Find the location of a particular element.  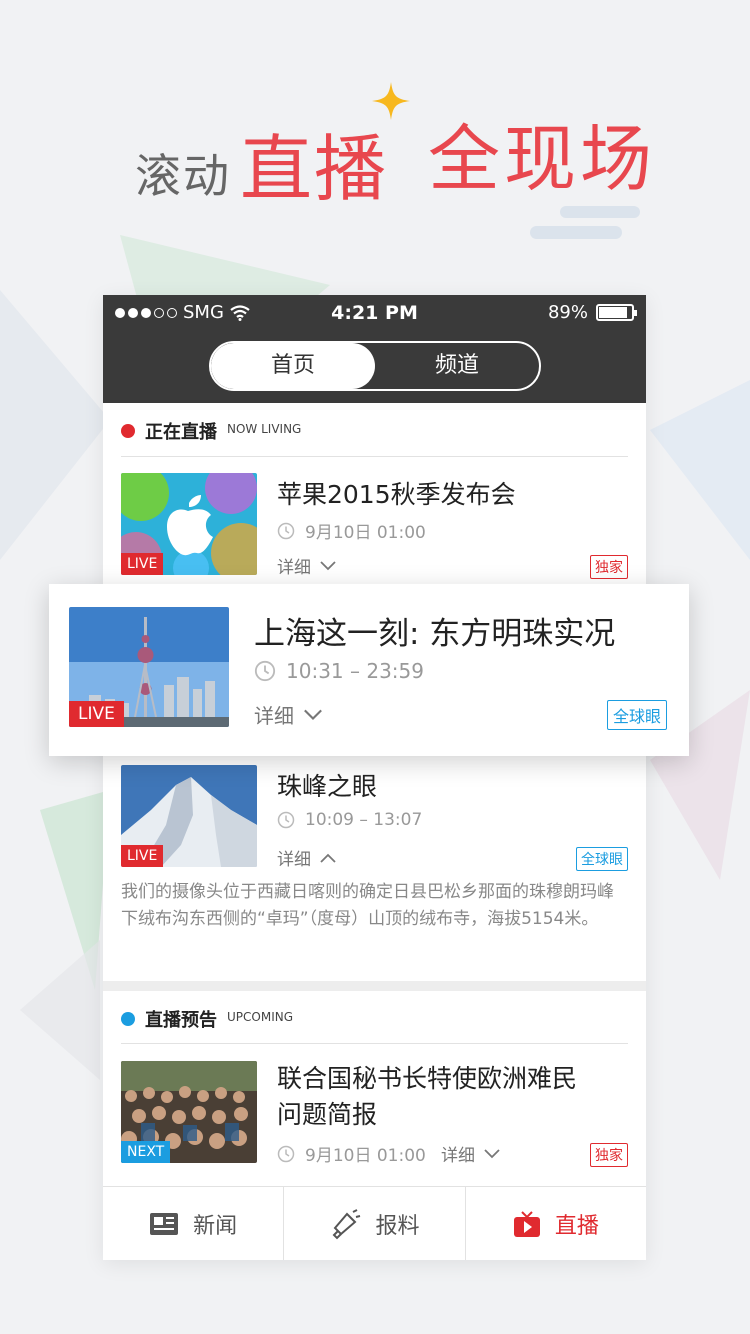

tab-news: 新闻 is located at coordinates (194, 1223).